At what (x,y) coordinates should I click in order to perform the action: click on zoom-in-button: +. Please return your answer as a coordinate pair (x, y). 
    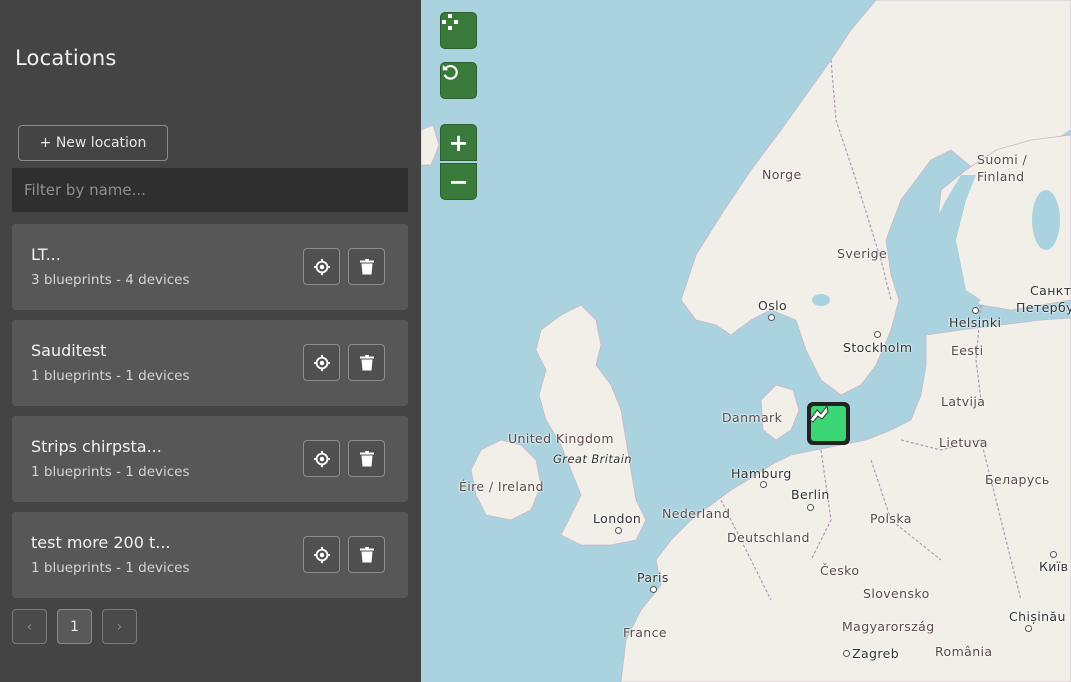
    Looking at the image, I should click on (458, 142).